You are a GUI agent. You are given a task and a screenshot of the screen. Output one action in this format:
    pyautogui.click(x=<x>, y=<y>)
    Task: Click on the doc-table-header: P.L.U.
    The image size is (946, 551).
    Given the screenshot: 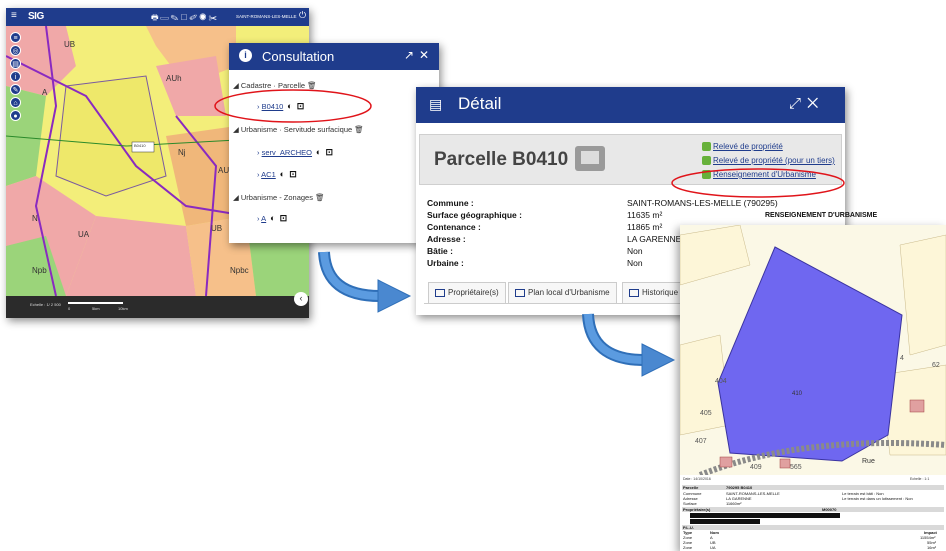 What is the action you would take?
    pyautogui.click(x=813, y=527)
    